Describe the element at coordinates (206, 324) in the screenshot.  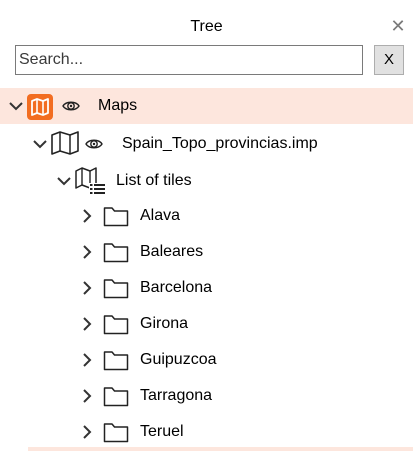
I see `tree-item-folder: Girona` at that location.